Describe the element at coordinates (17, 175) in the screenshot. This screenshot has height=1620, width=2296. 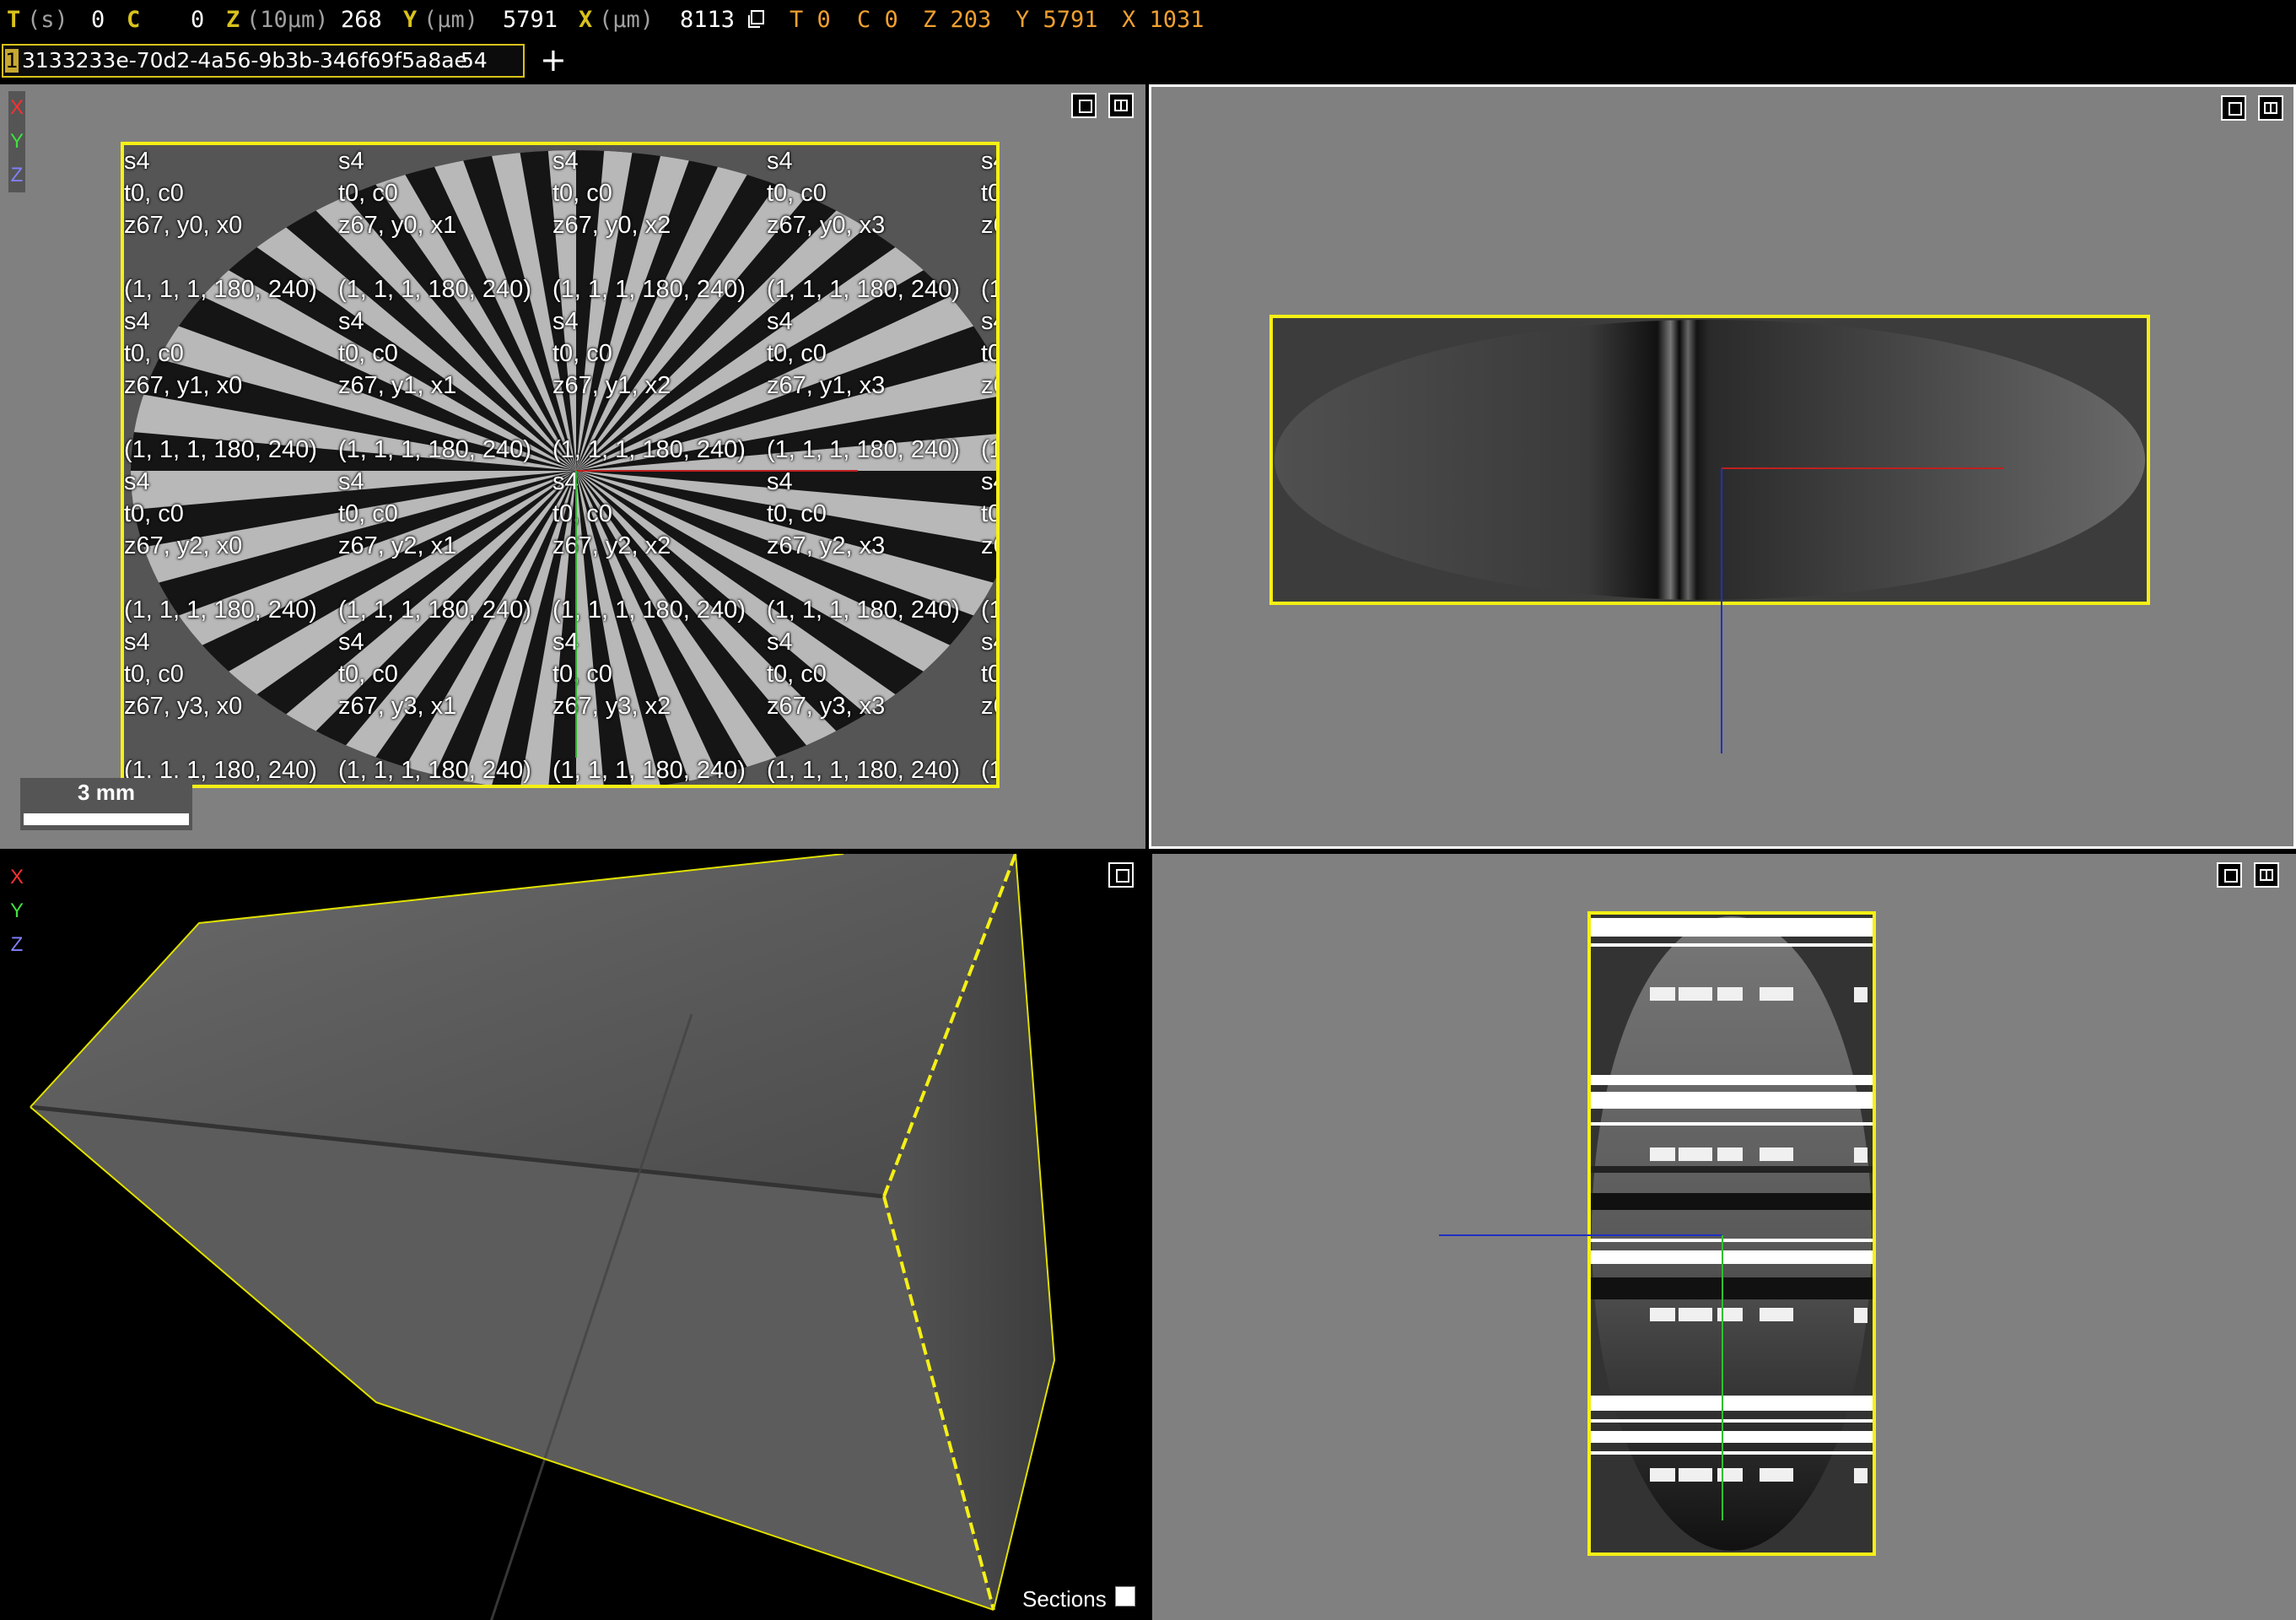
I see `axis-z-label: Z` at that location.